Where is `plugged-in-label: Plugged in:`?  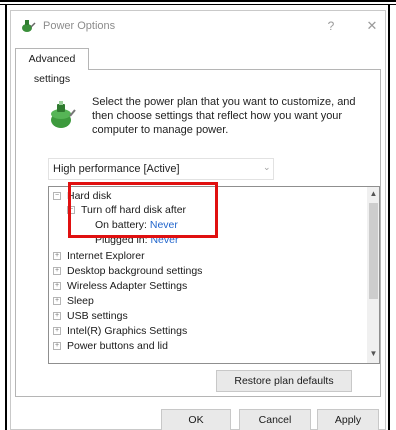
plugged-in-label: Plugged in: is located at coordinates (121, 240).